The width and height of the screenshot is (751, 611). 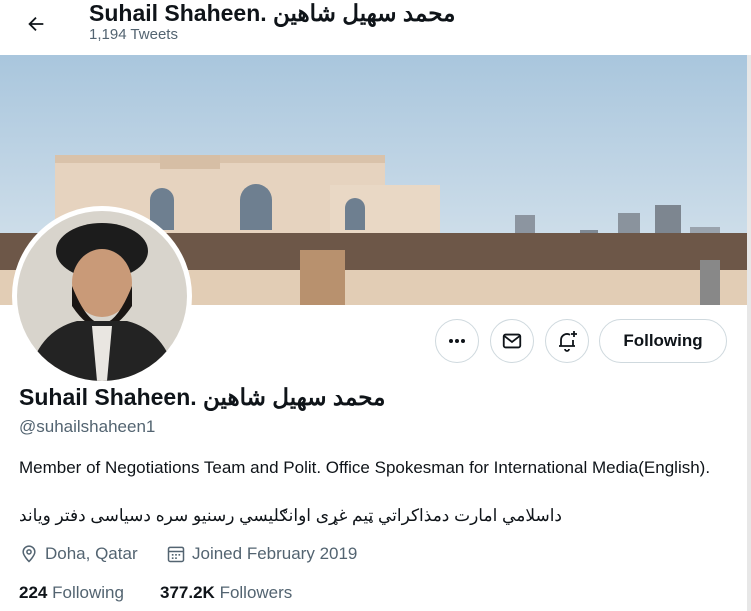 What do you see at coordinates (88, 592) in the screenshot?
I see `following-label: Following` at bounding box center [88, 592].